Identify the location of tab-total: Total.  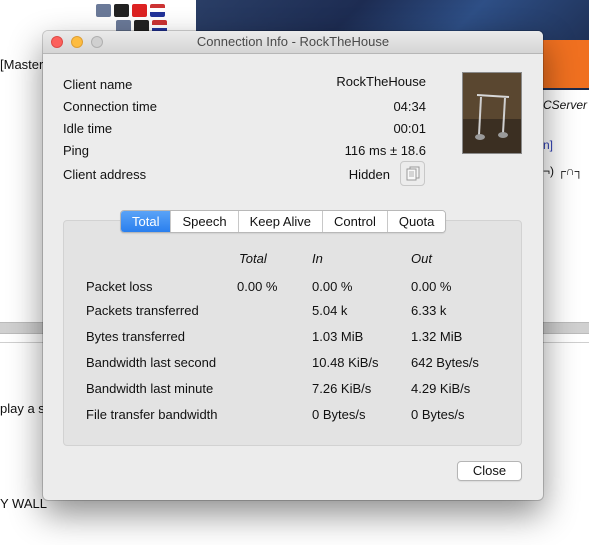
(146, 221).